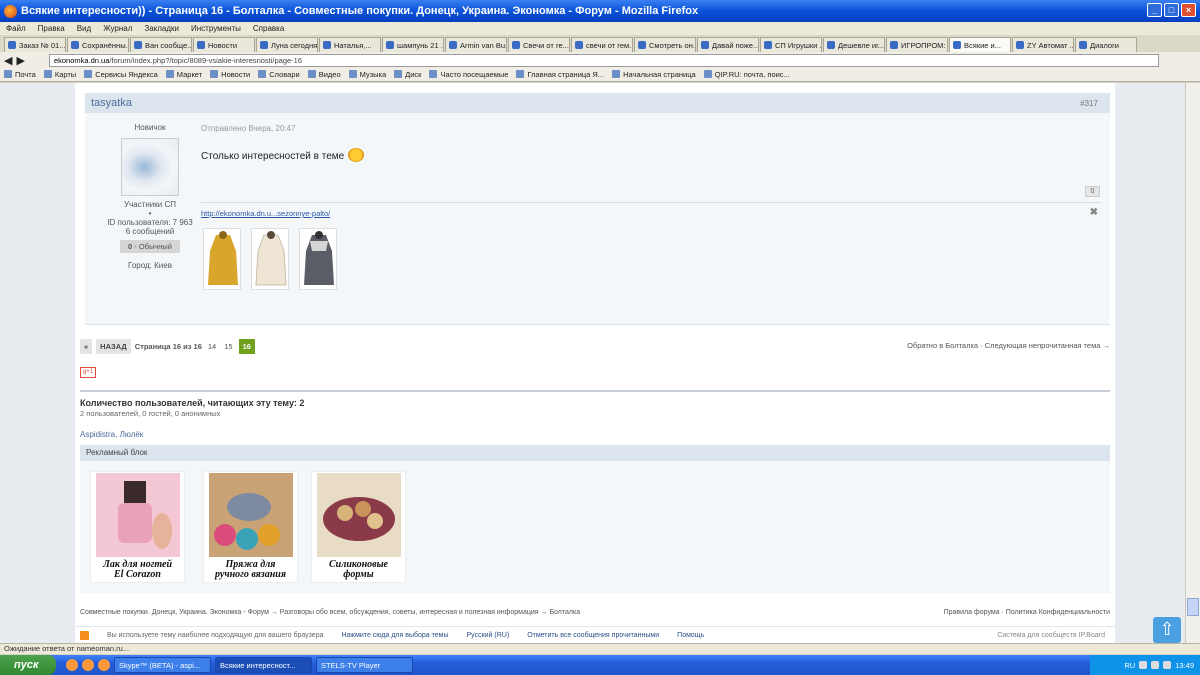 The width and height of the screenshot is (1200, 675). What do you see at coordinates (88, 665) in the screenshot?
I see `browser-quick-icon` at bounding box center [88, 665].